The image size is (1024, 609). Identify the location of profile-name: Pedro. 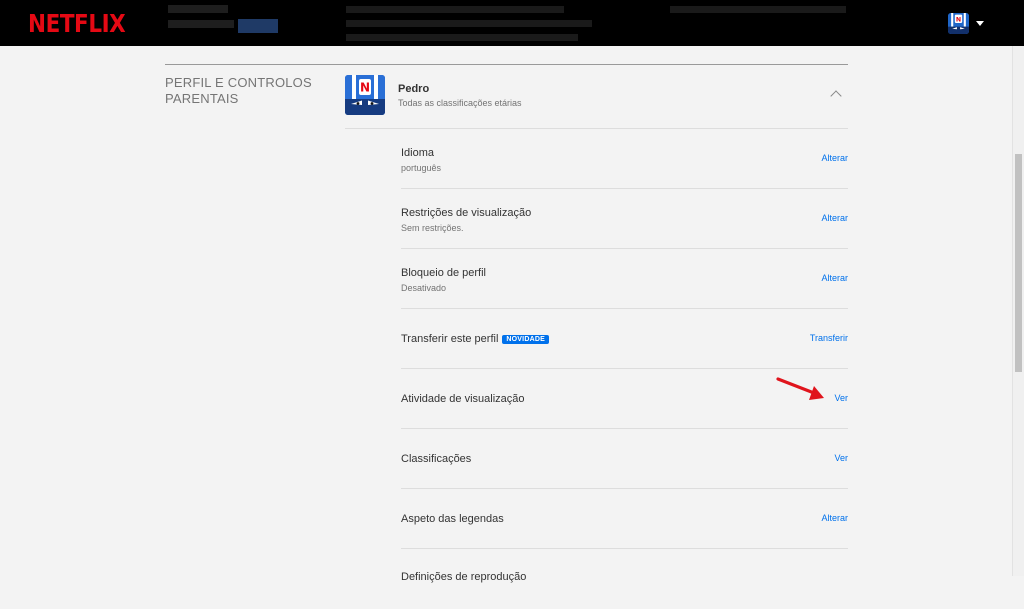
(414, 89).